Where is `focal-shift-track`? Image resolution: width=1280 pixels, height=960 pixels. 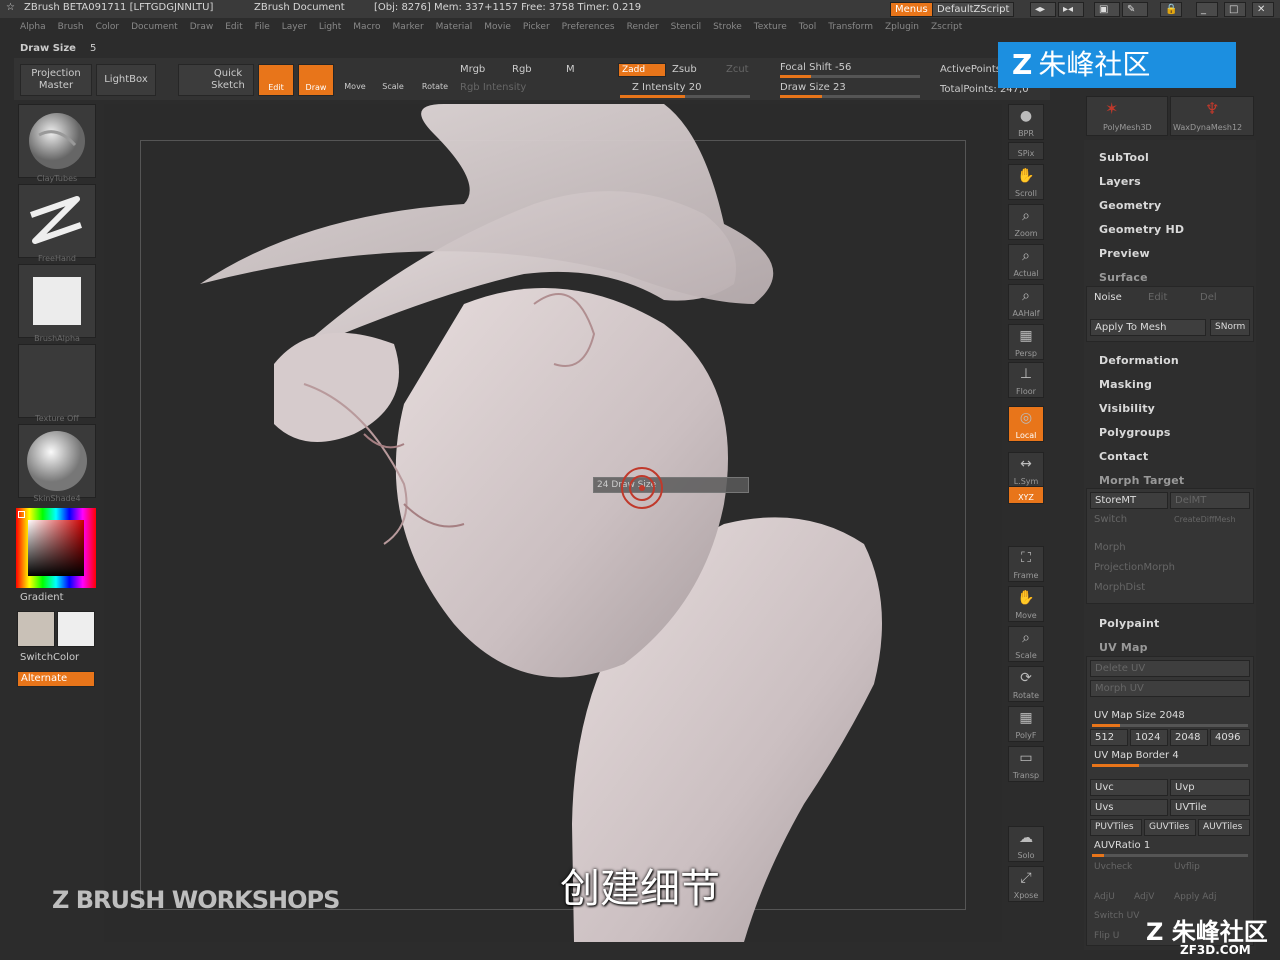 focal-shift-track is located at coordinates (850, 76).